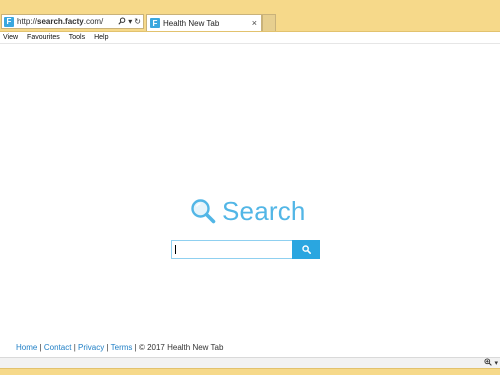 The image size is (500, 375). What do you see at coordinates (27, 21) in the screenshot?
I see `url-prefix: http://` at bounding box center [27, 21].